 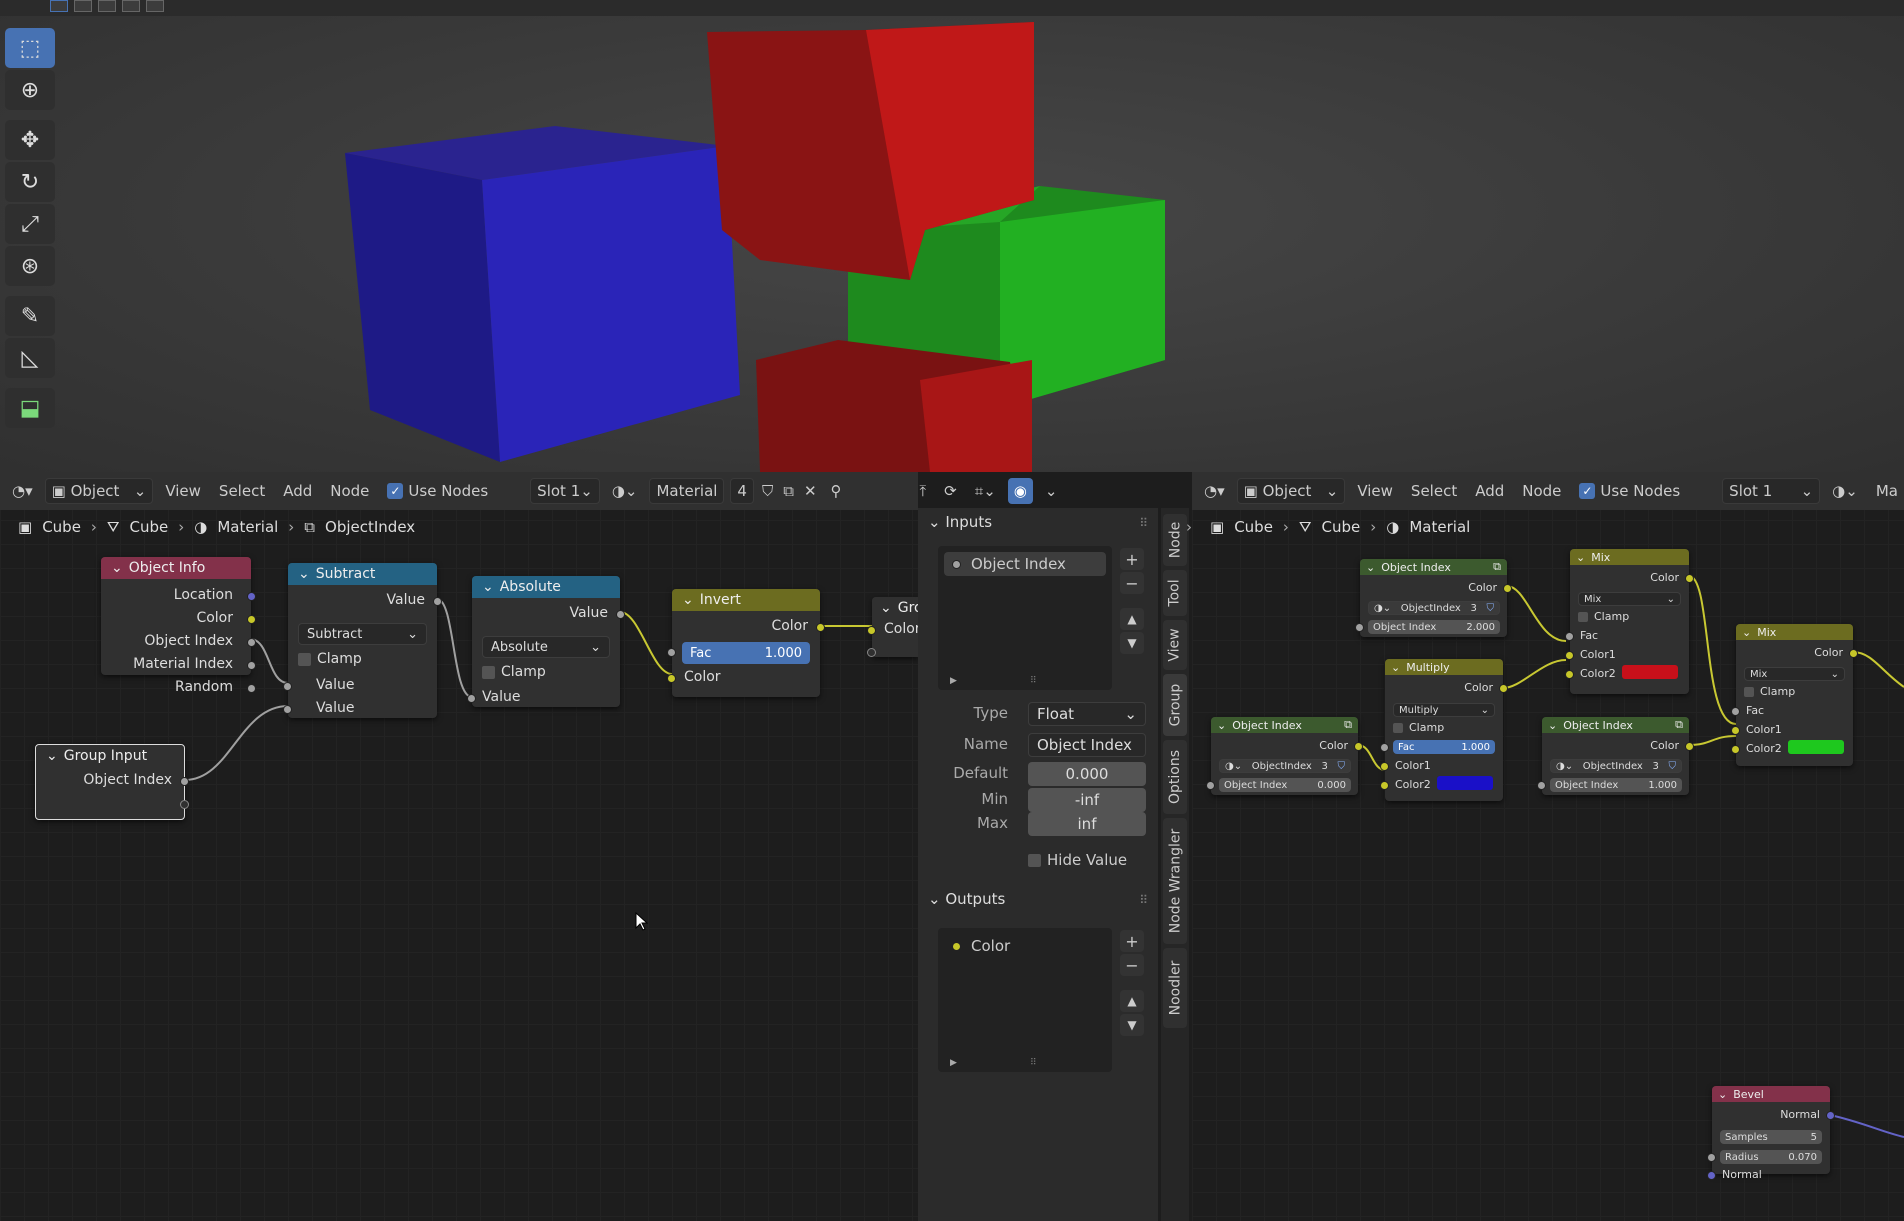 I want to click on tab-noodler: Noodler, so click(x=1175, y=988).